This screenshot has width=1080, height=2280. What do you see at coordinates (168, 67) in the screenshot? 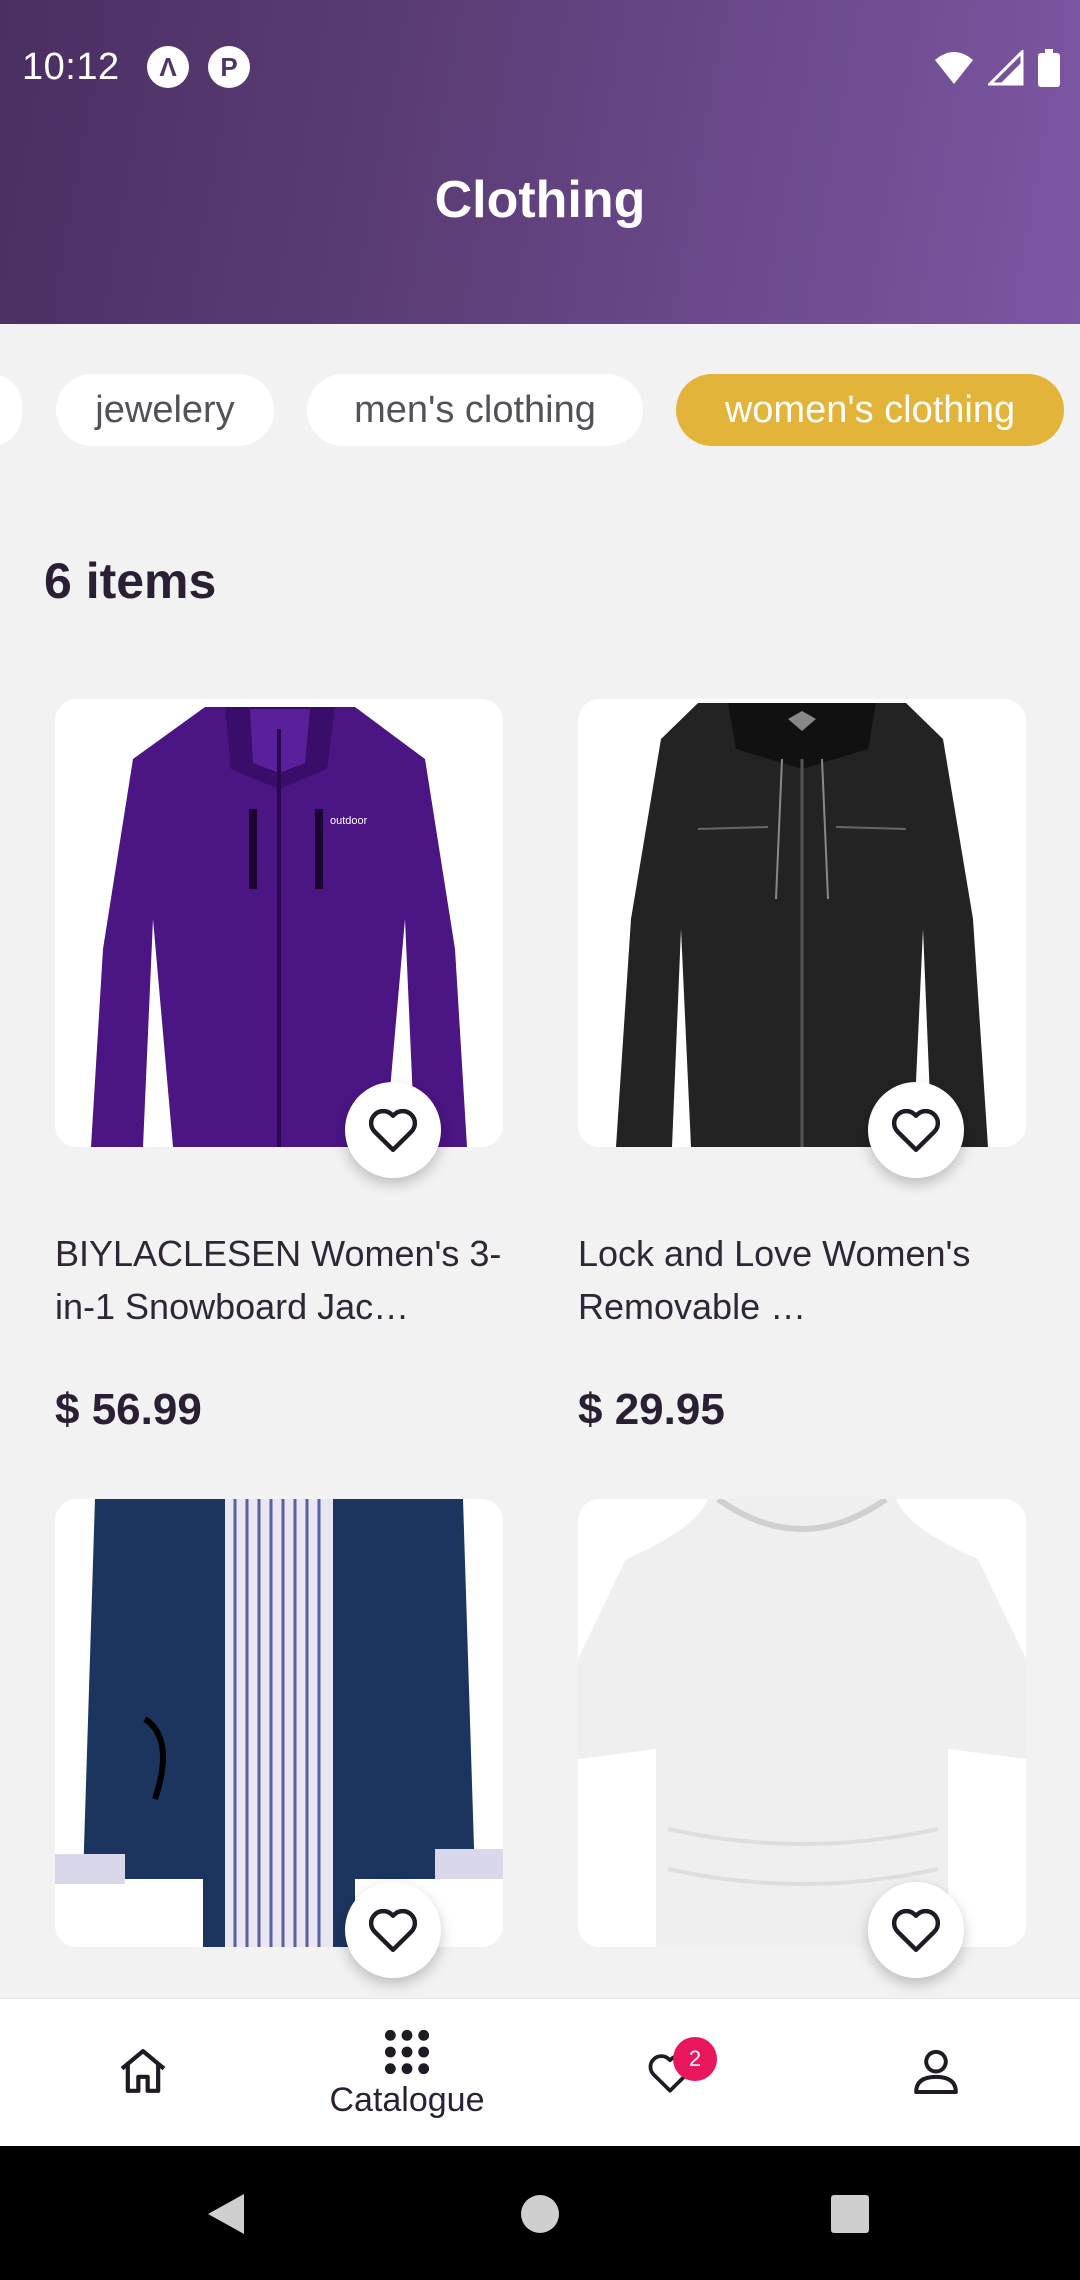
I see `notification-app-icon: Λ` at bounding box center [168, 67].